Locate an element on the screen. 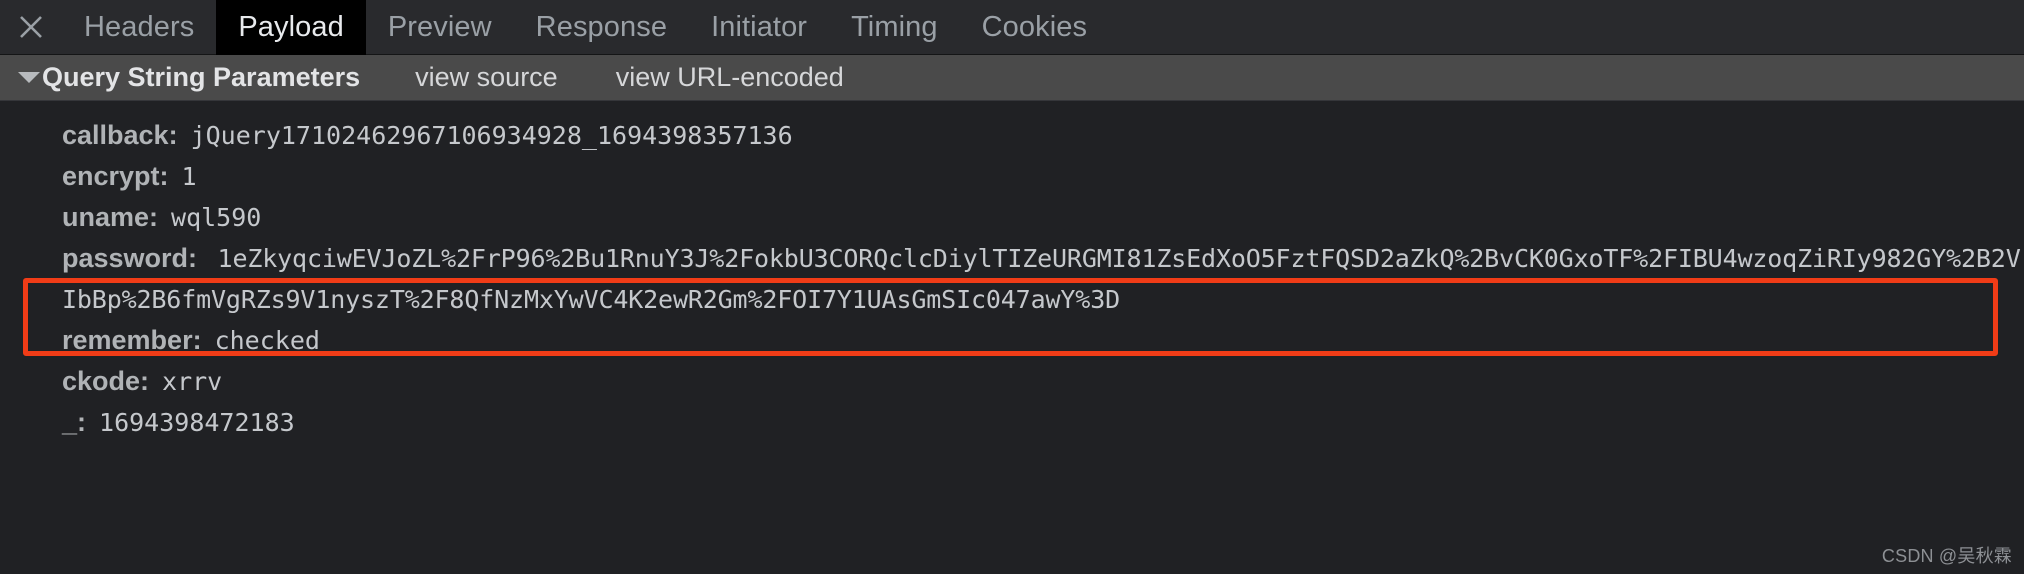  param-name: encrypt: is located at coordinates (115, 176).